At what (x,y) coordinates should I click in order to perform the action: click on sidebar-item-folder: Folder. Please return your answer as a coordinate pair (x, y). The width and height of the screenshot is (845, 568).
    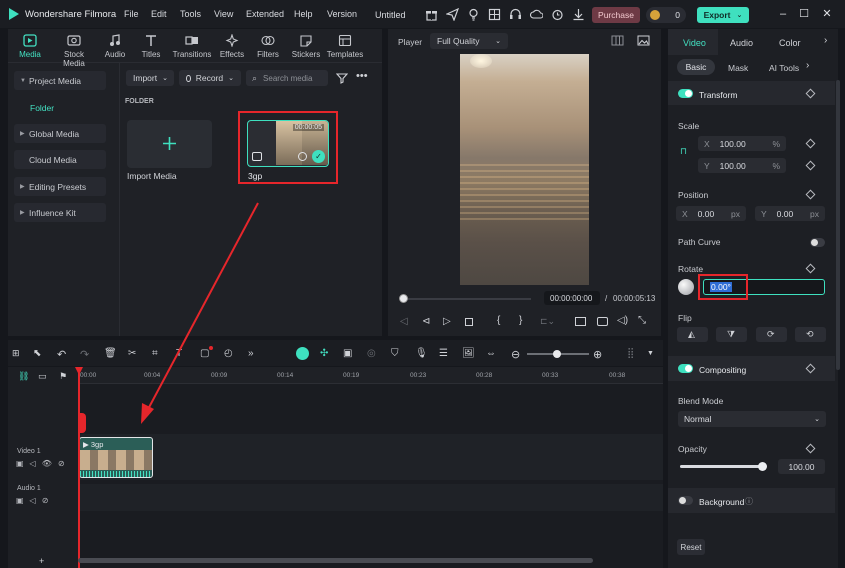
    Looking at the image, I should click on (42, 108).